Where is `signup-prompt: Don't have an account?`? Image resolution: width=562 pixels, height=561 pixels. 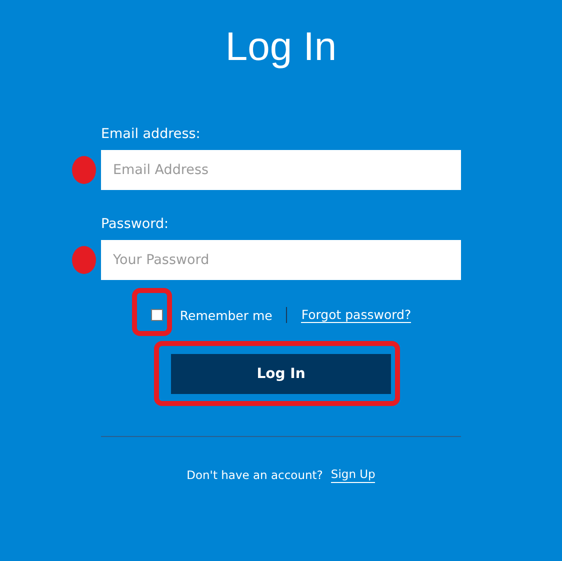
signup-prompt: Don't have an account? is located at coordinates (254, 475).